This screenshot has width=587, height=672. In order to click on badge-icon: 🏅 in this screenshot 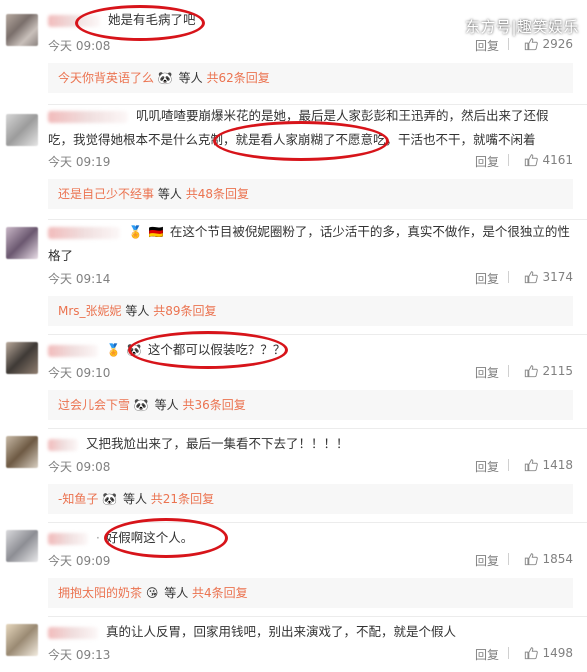, I will do `click(113, 350)`.